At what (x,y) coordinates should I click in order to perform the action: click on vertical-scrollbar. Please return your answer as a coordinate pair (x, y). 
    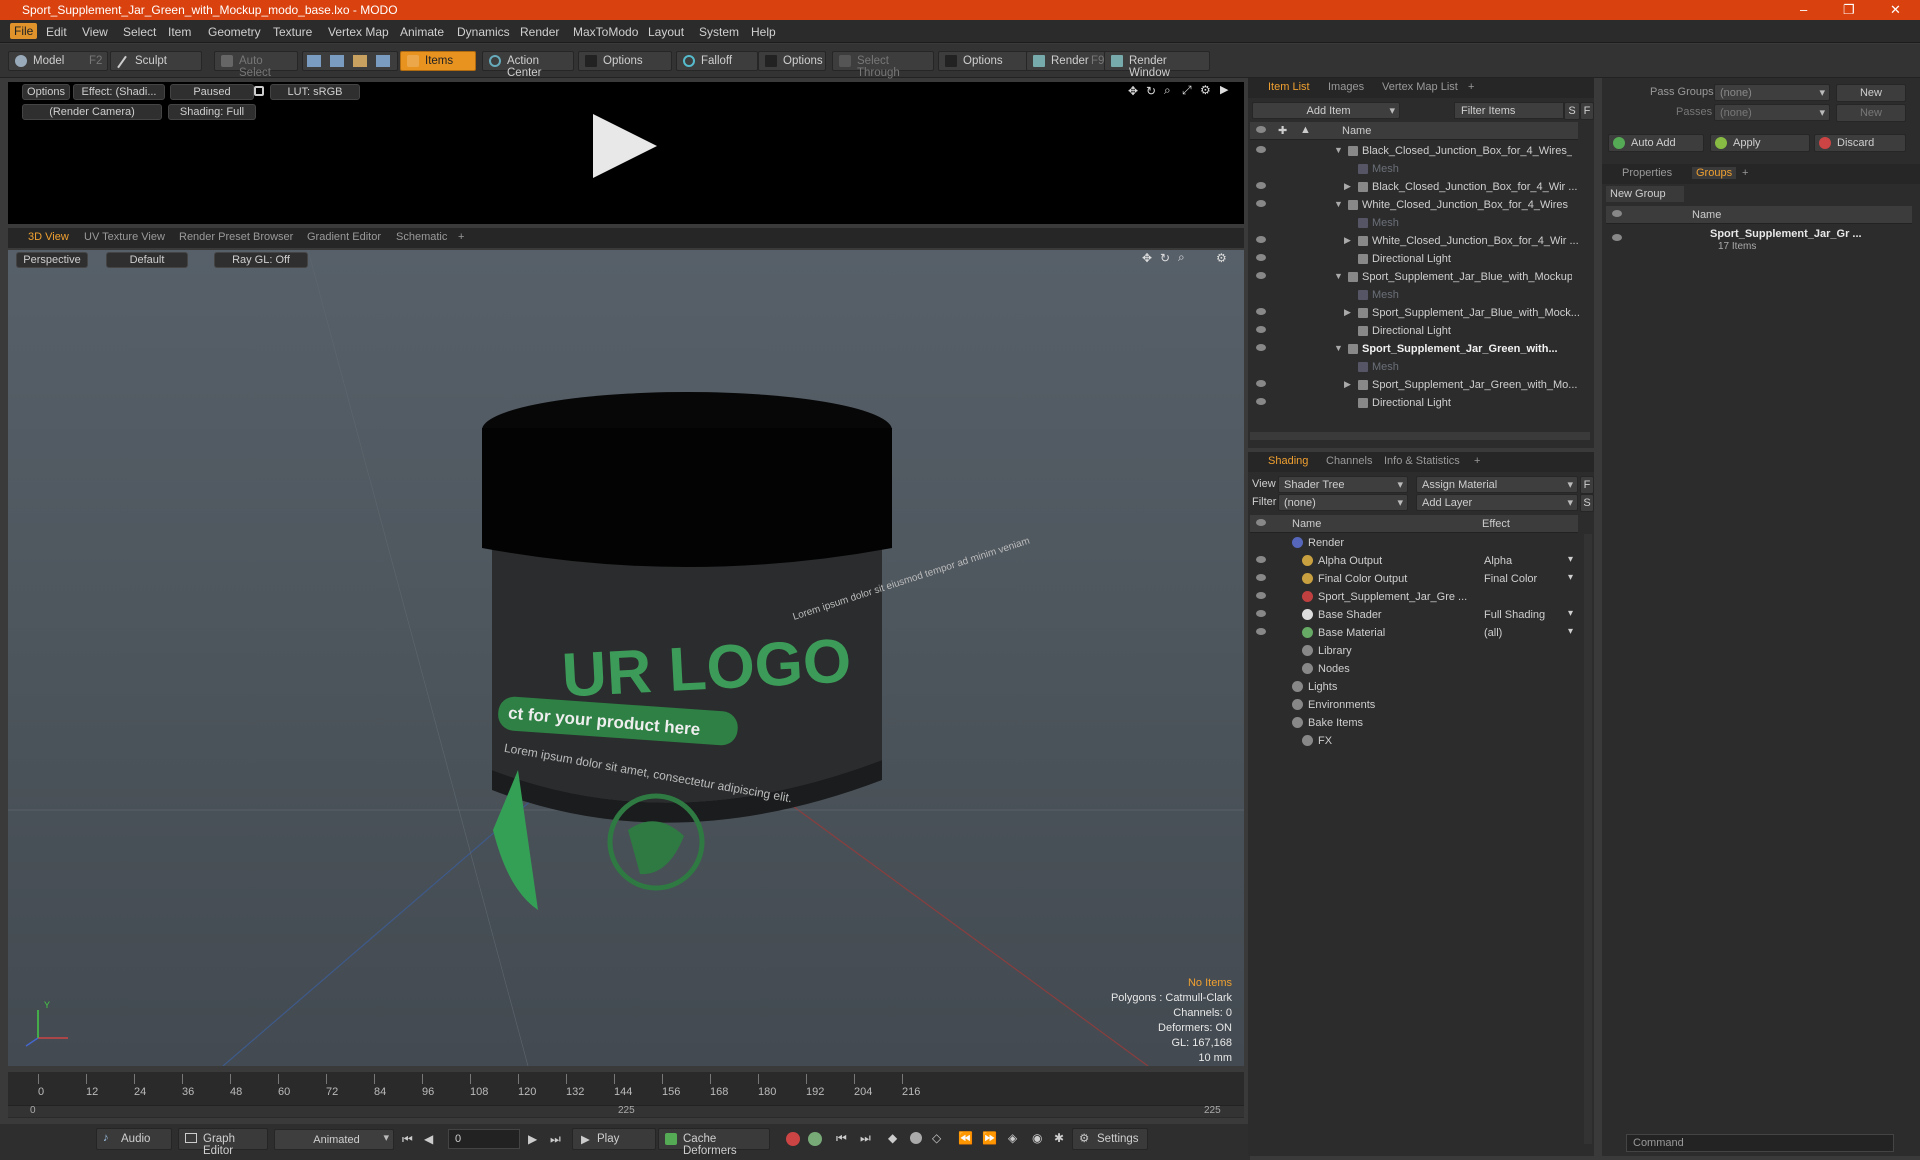
    Looking at the image, I should click on (1588, 839).